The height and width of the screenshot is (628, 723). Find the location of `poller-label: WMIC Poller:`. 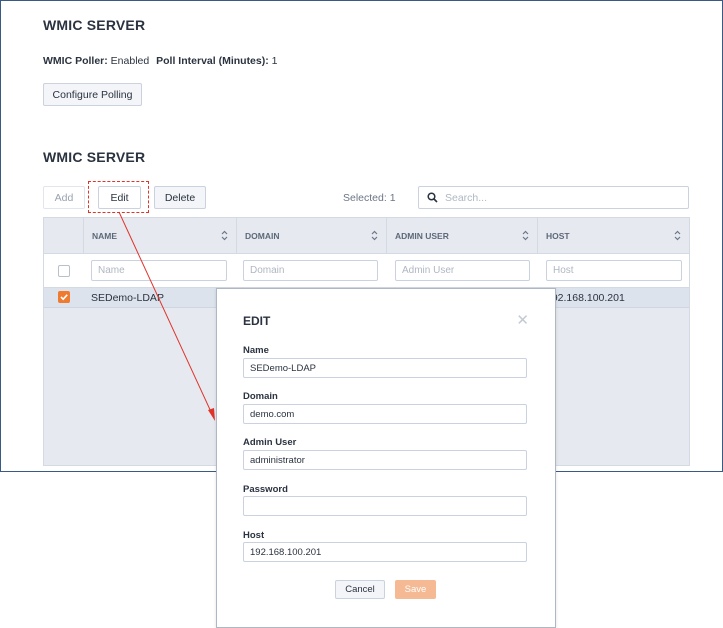

poller-label: WMIC Poller: is located at coordinates (75, 61).